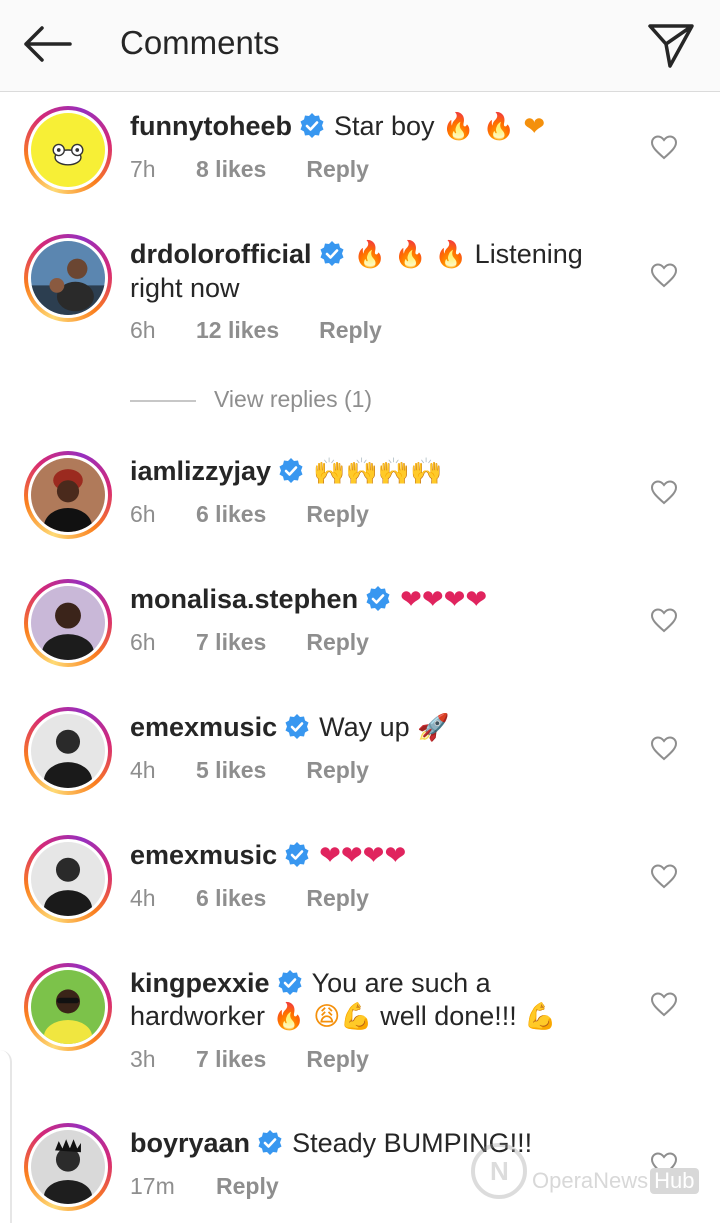 The image size is (720, 1223). I want to click on likes-count: 12 likes, so click(237, 330).